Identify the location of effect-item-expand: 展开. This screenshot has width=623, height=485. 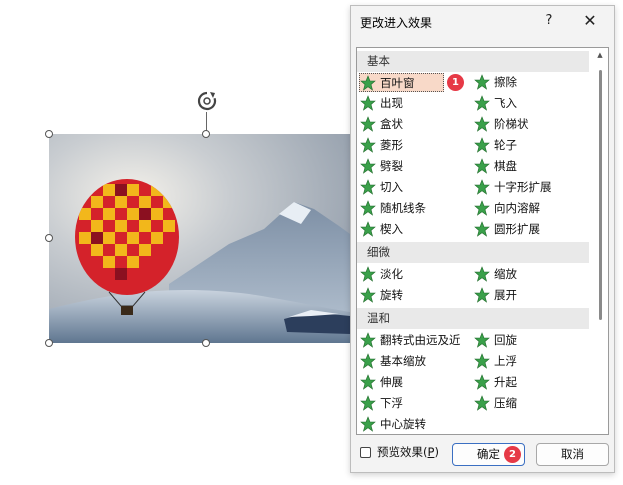
(495, 295).